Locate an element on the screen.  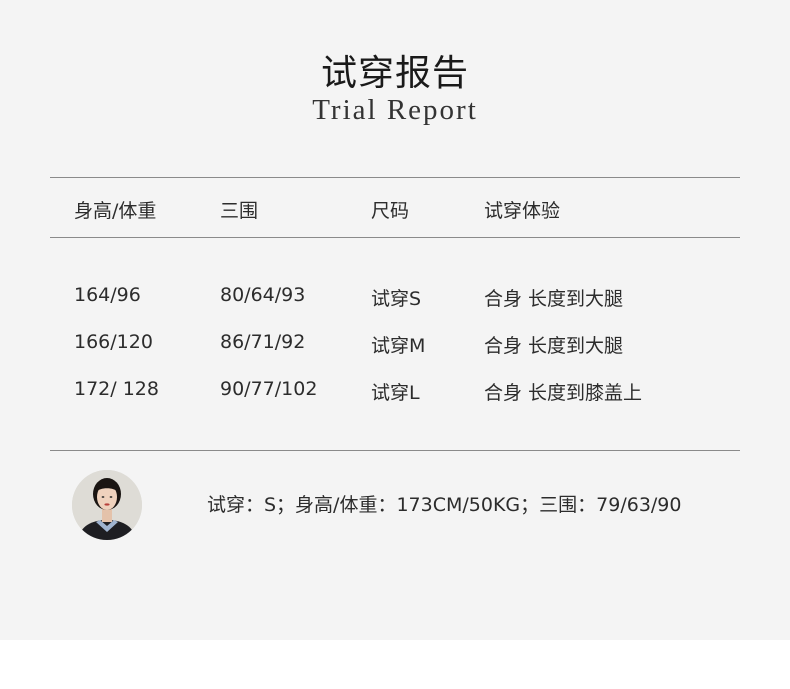
model-portrait-illustration is located at coordinates (107, 505).